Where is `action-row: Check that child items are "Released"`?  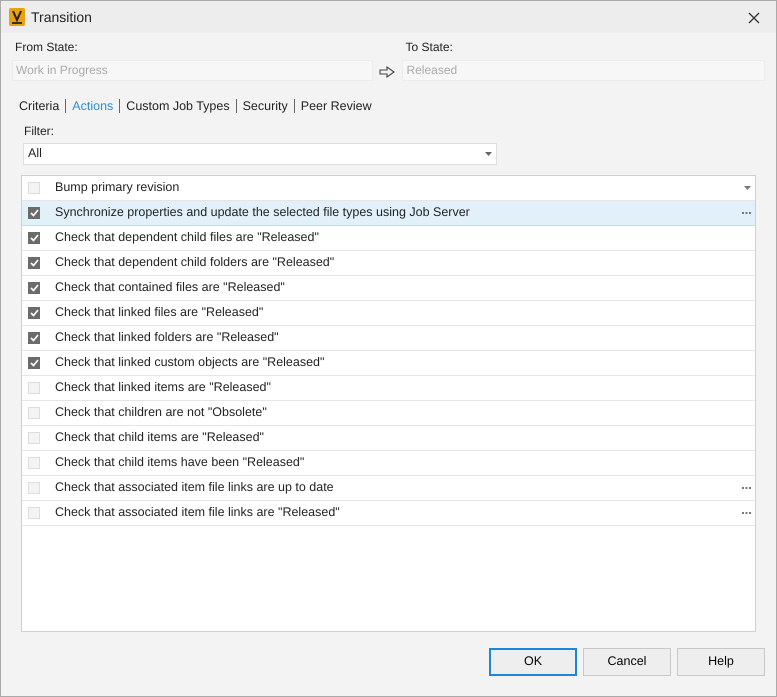 action-row: Check that child items are "Released" is located at coordinates (388, 438).